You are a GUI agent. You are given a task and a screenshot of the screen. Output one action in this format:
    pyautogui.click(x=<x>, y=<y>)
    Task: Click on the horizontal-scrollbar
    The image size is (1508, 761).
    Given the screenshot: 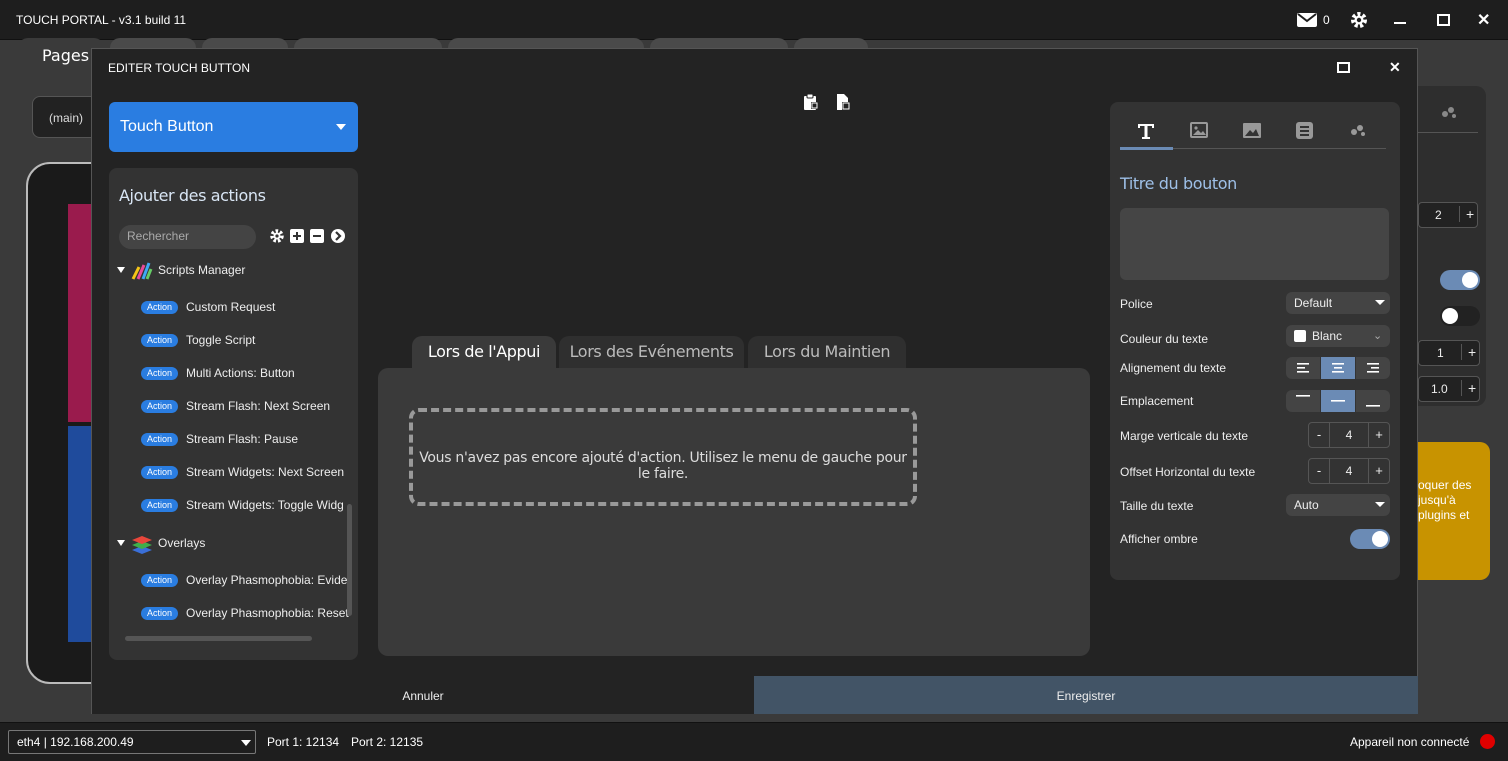 What is the action you would take?
    pyautogui.click(x=218, y=638)
    